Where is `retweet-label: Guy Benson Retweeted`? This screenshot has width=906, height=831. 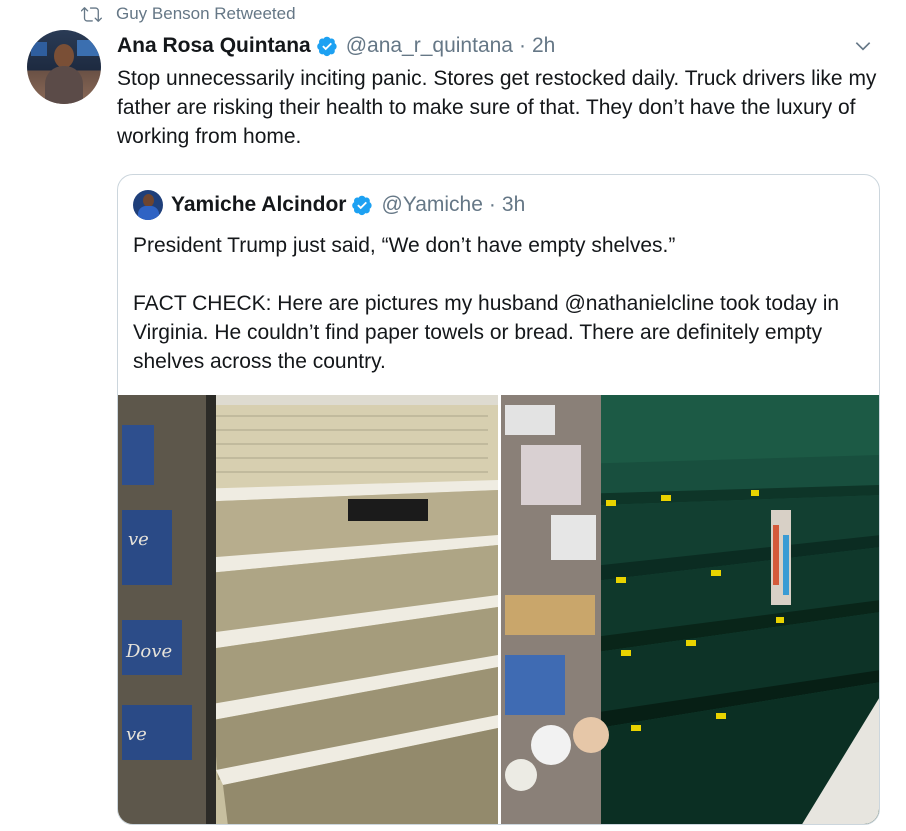 retweet-label: Guy Benson Retweeted is located at coordinates (206, 14).